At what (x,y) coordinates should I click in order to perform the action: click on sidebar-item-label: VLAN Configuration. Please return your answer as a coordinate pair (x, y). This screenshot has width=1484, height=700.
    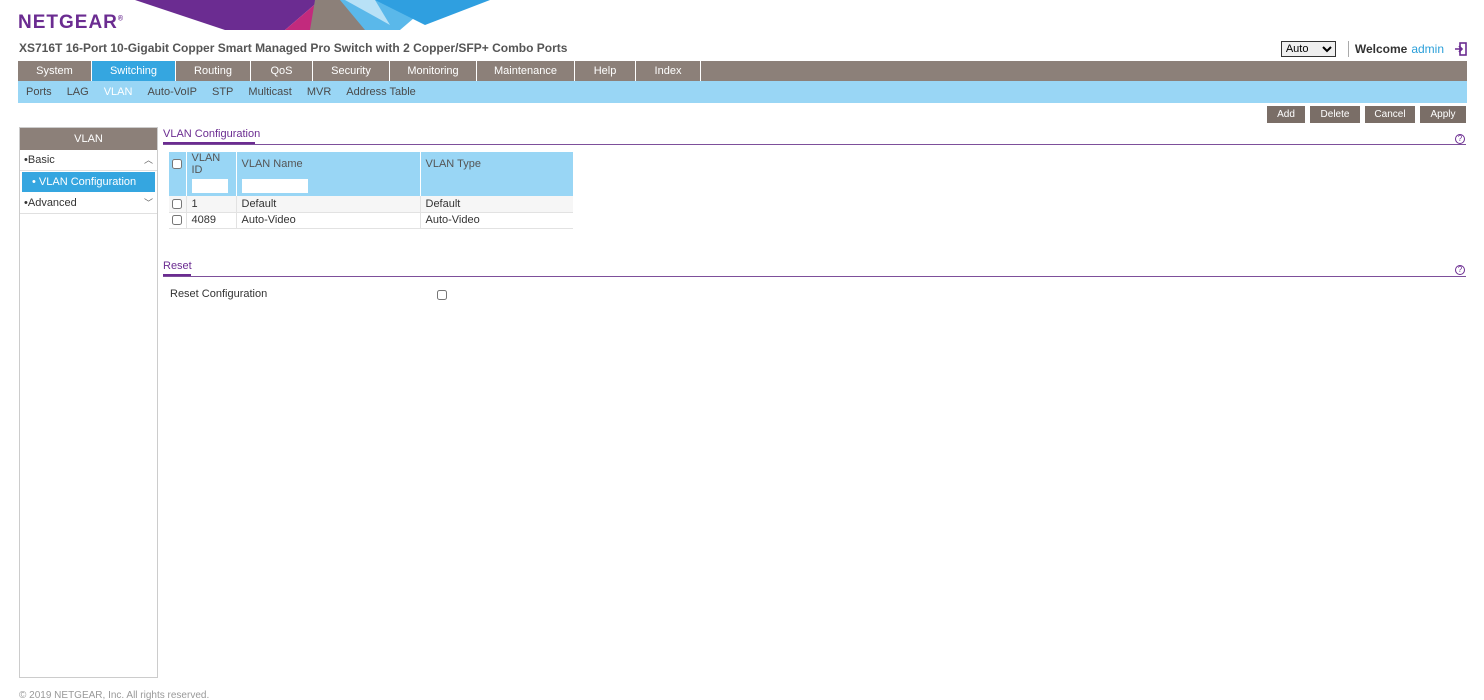
    Looking at the image, I should click on (87, 182).